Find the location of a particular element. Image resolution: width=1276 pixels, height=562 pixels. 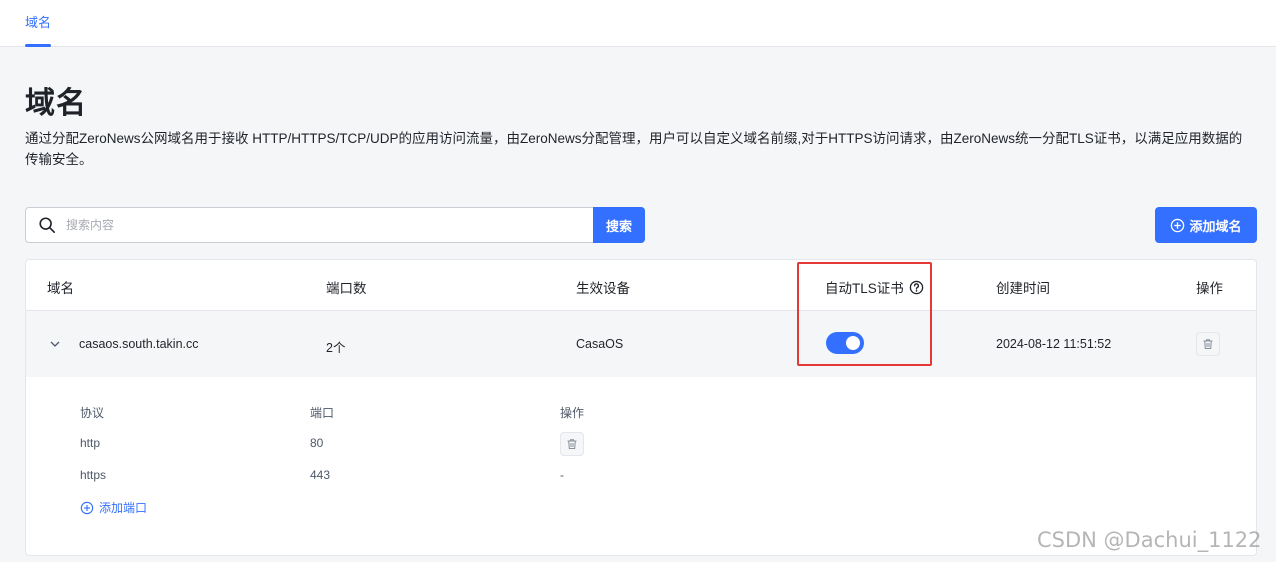

search-box: 搜索 is located at coordinates (335, 225).